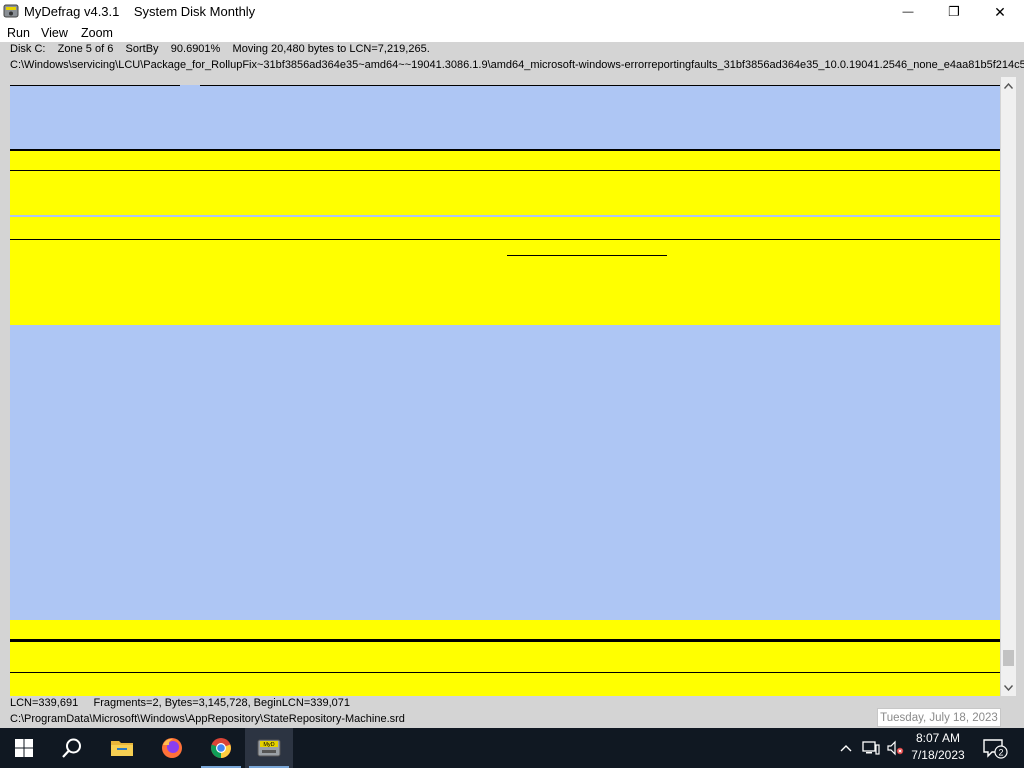 This screenshot has width=1024, height=768. I want to click on volume-muted-icon, so click(895, 748).